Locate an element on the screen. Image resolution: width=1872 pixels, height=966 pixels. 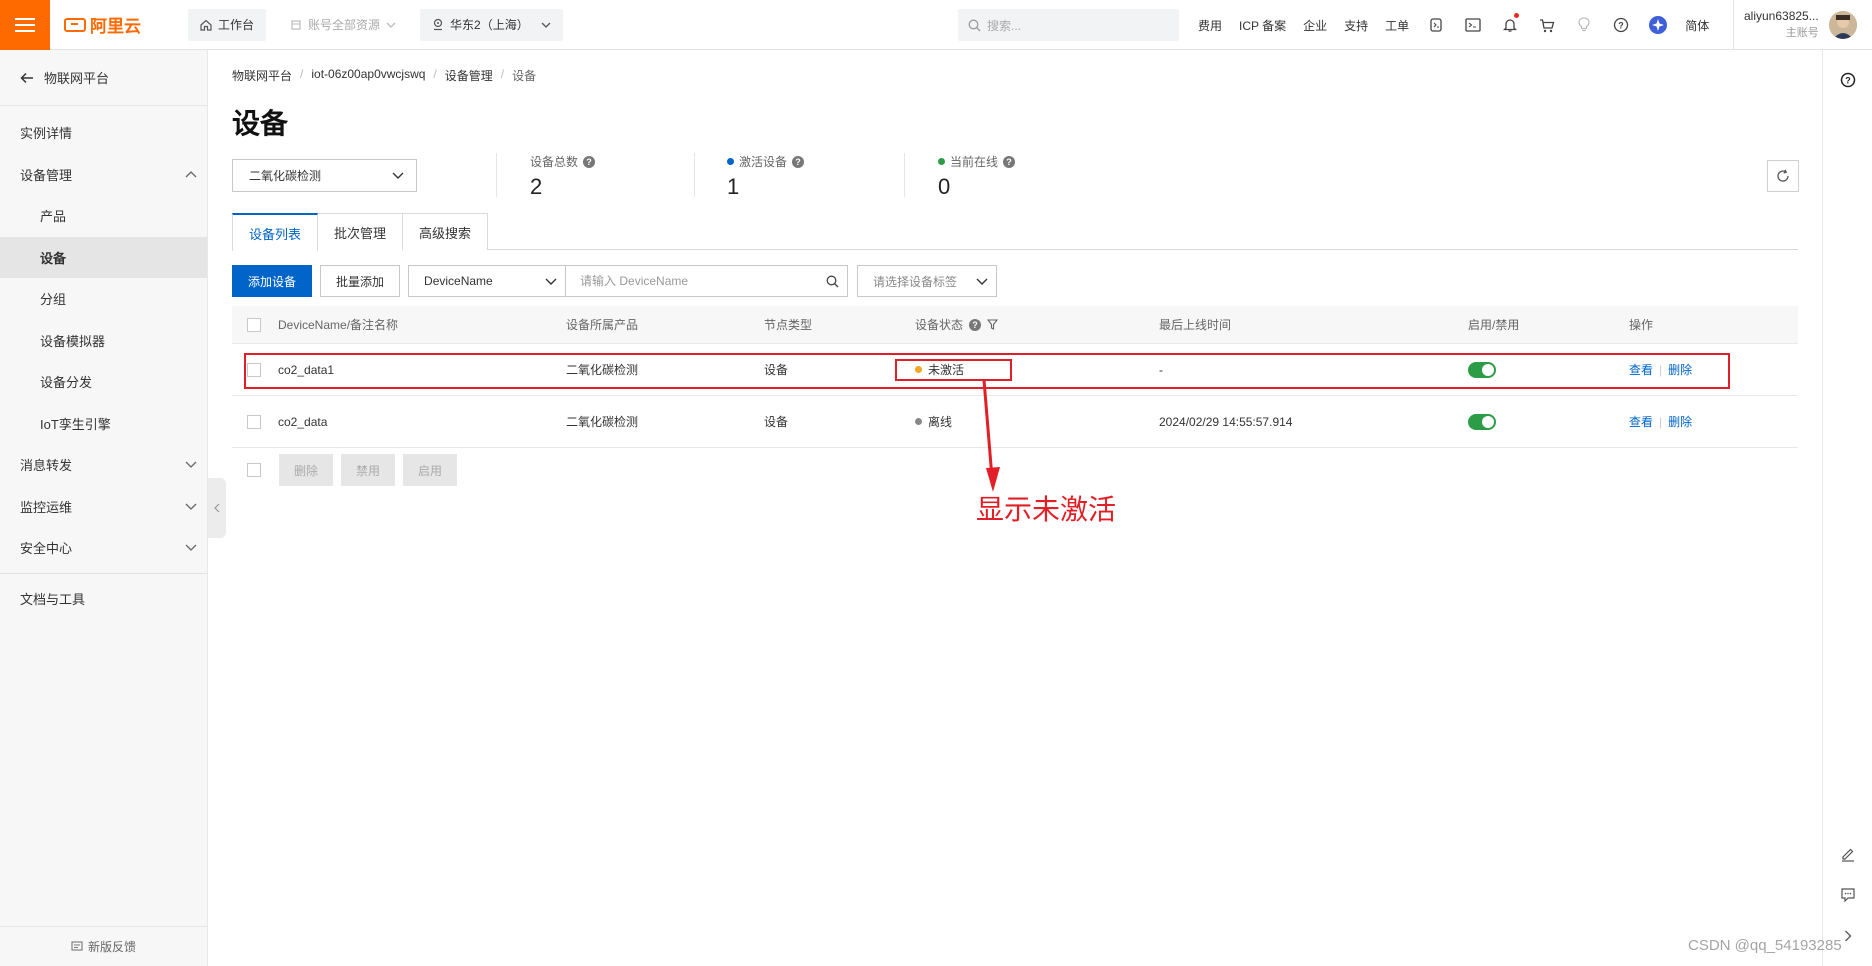
bulk-select-checkbox is located at coordinates (254, 470).